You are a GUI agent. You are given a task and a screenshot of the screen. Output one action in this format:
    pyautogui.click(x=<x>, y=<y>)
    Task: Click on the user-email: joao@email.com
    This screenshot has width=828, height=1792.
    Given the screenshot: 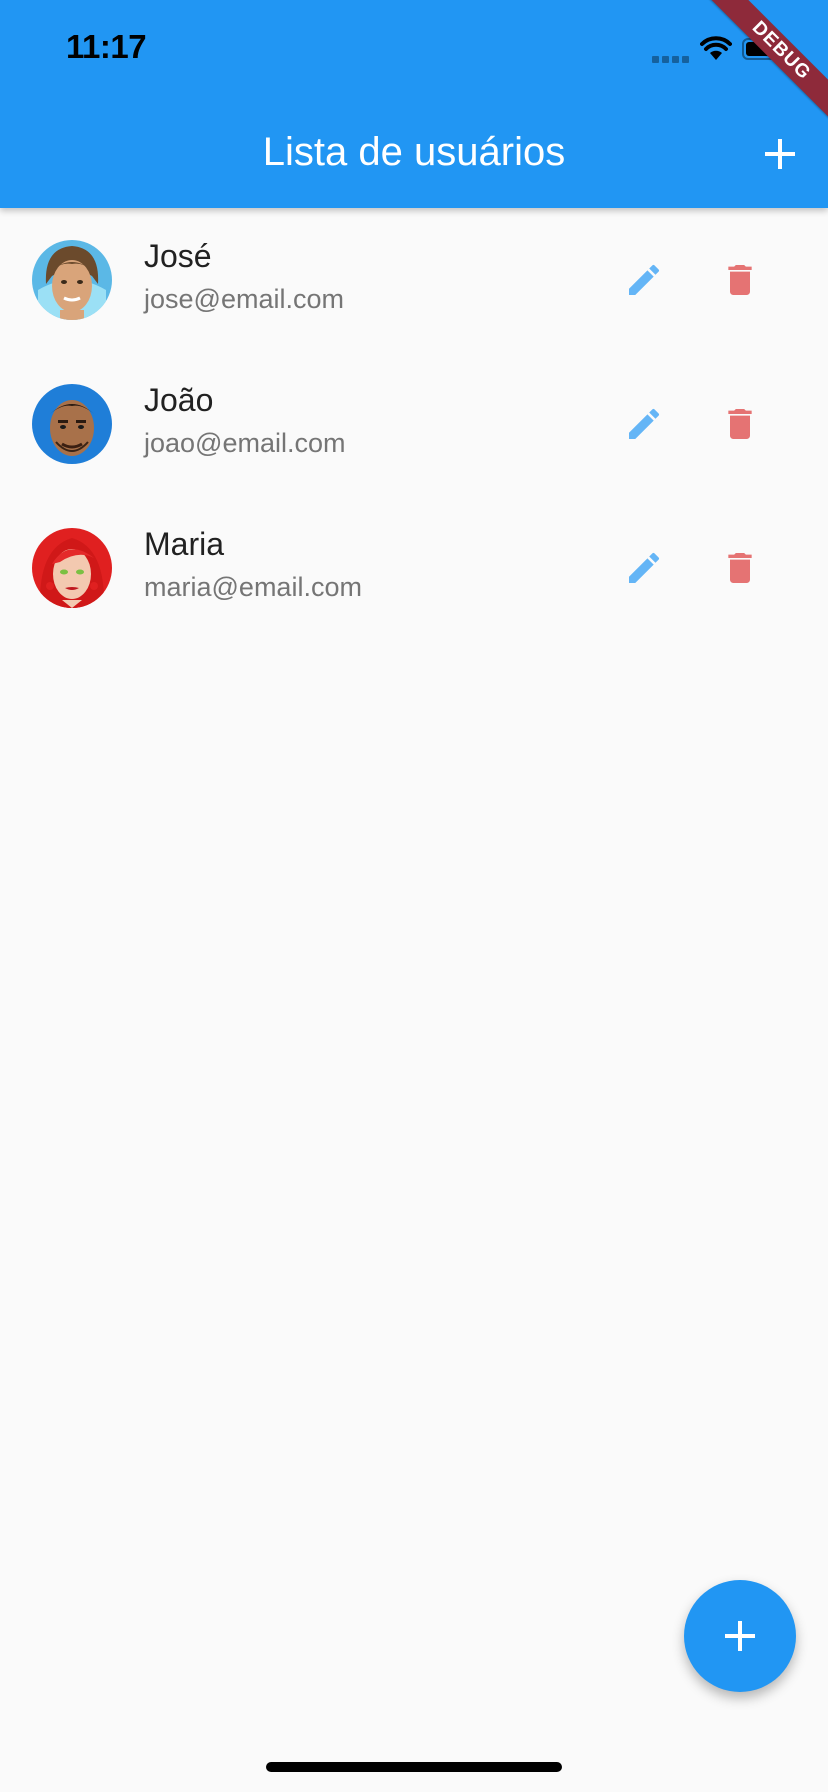 What is the action you would take?
    pyautogui.click(x=245, y=443)
    